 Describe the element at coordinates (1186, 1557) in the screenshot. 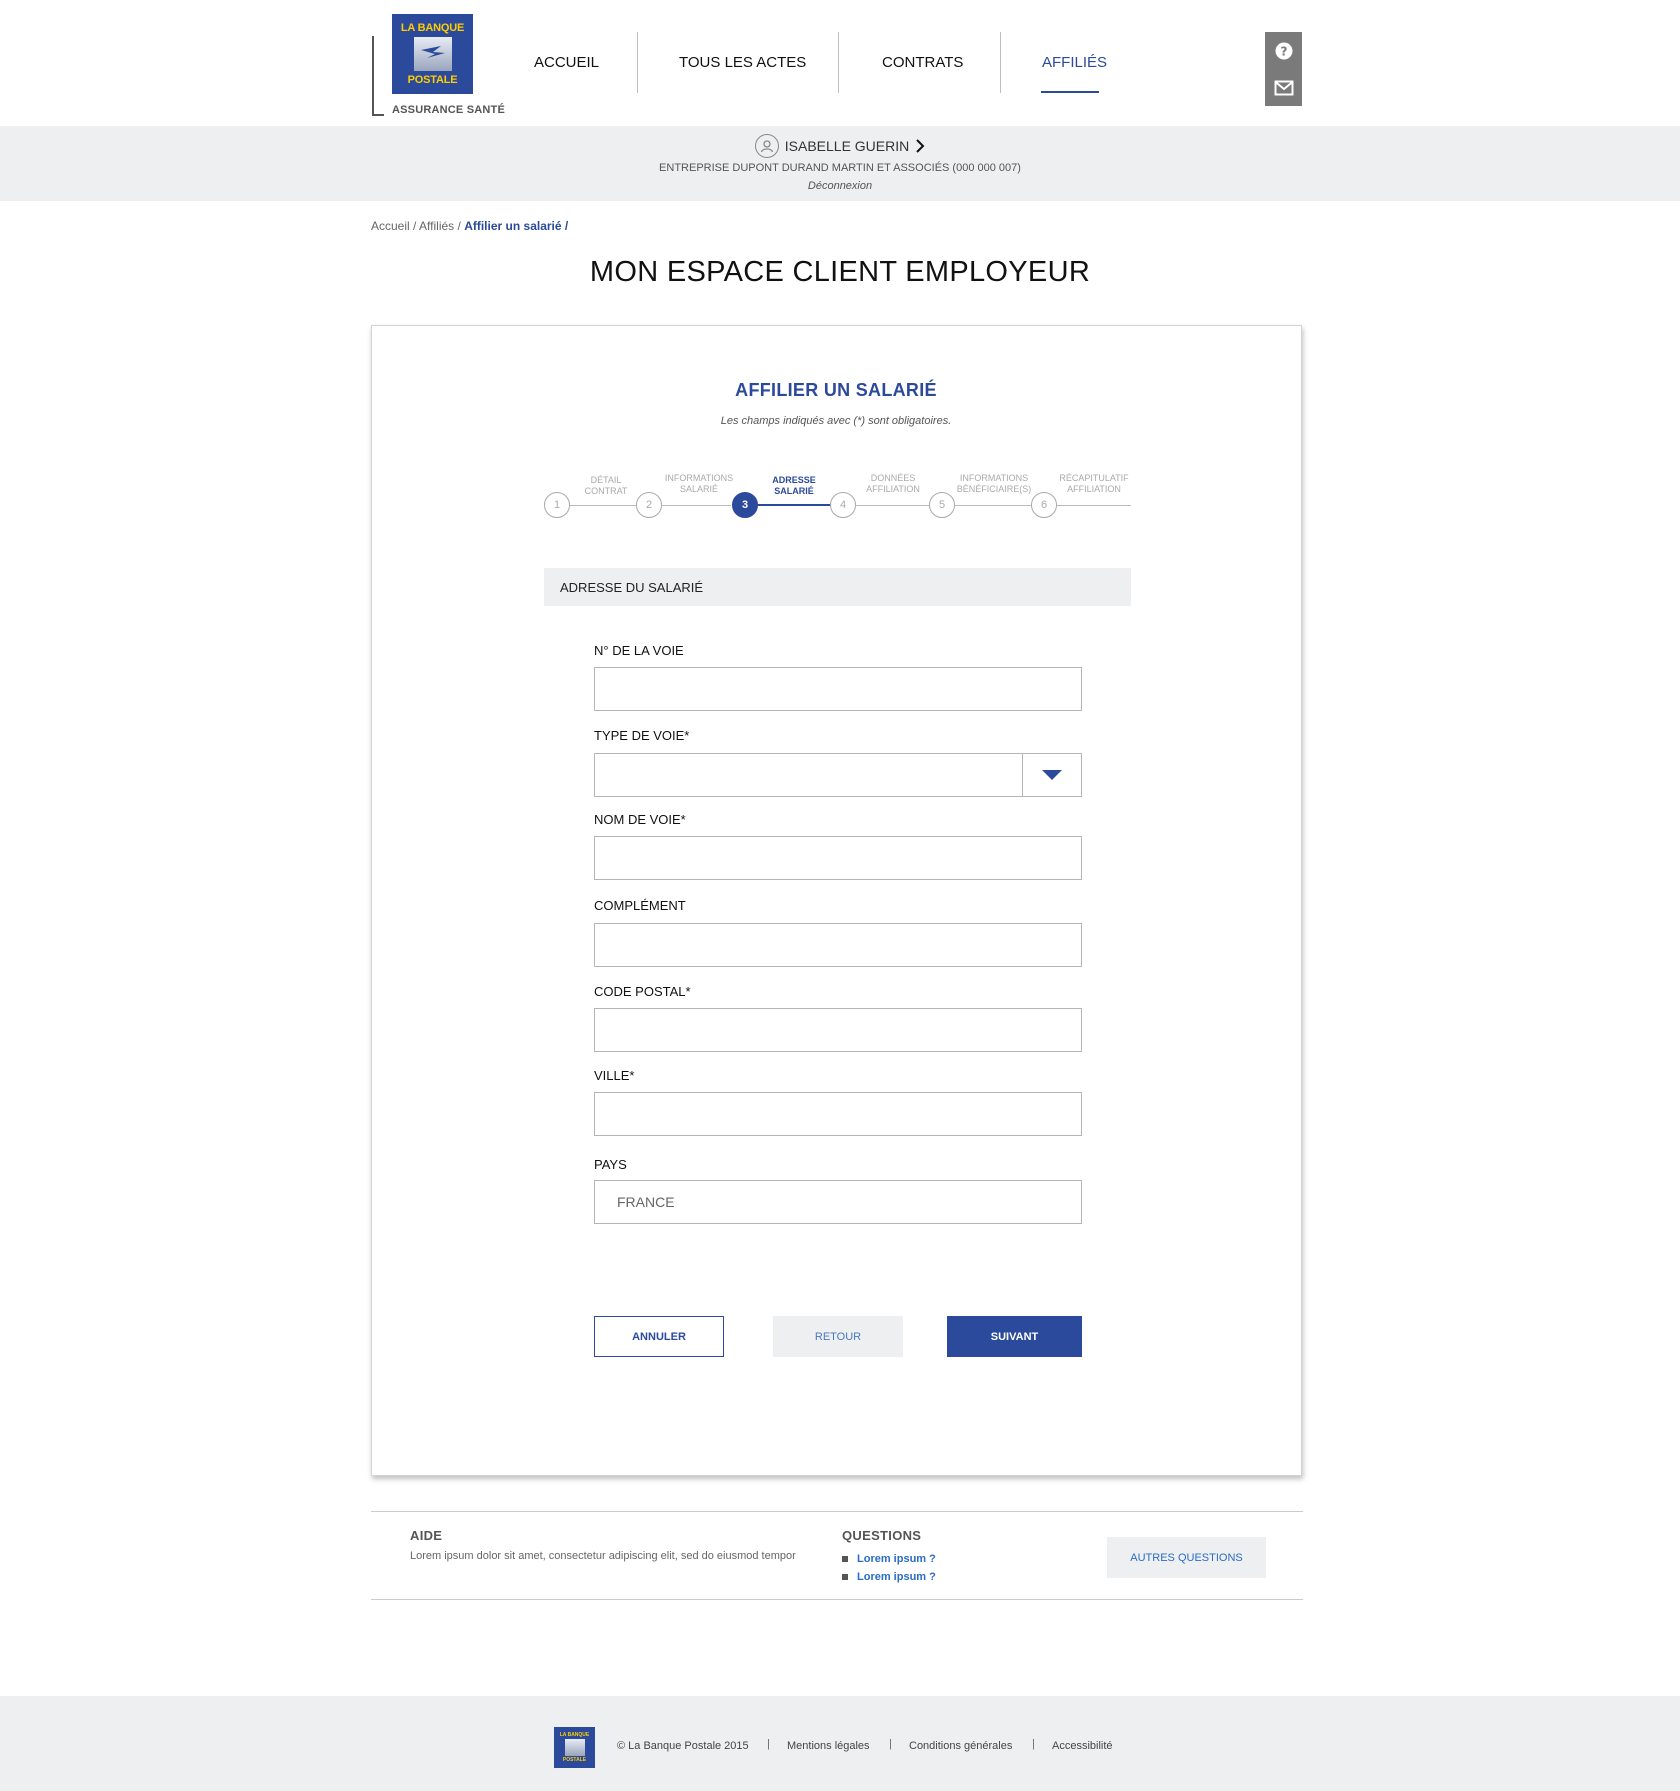

I see `other-questions-button: AUTRES QUESTIONS` at that location.